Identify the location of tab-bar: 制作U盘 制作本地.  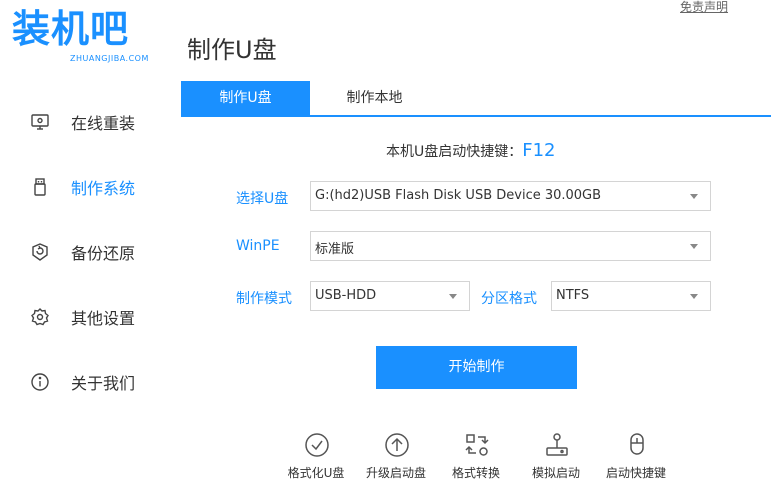
(476, 99).